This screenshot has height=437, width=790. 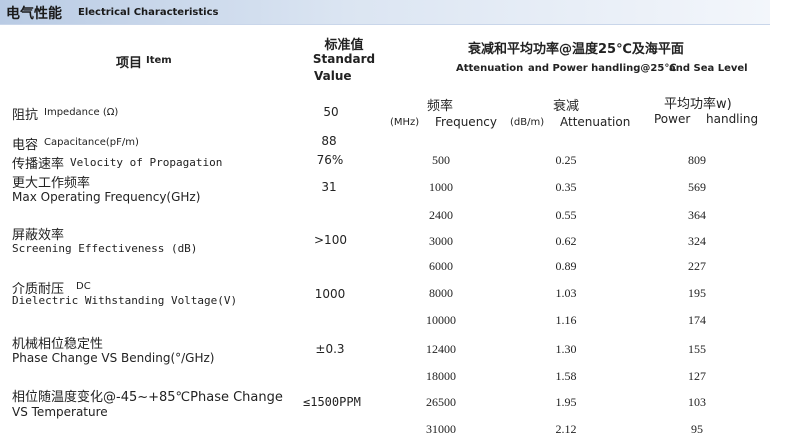 What do you see at coordinates (146, 162) in the screenshot?
I see `item-en-velocity: Velocity of Propagation` at bounding box center [146, 162].